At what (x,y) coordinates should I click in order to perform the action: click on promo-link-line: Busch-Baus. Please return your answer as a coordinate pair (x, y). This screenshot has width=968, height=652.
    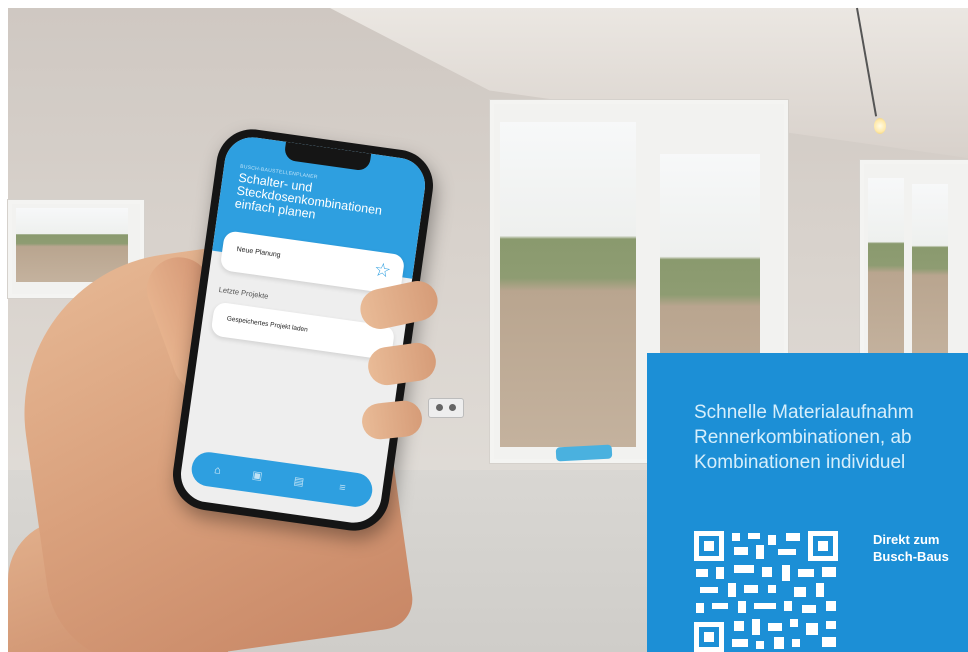
    Looking at the image, I should click on (911, 556).